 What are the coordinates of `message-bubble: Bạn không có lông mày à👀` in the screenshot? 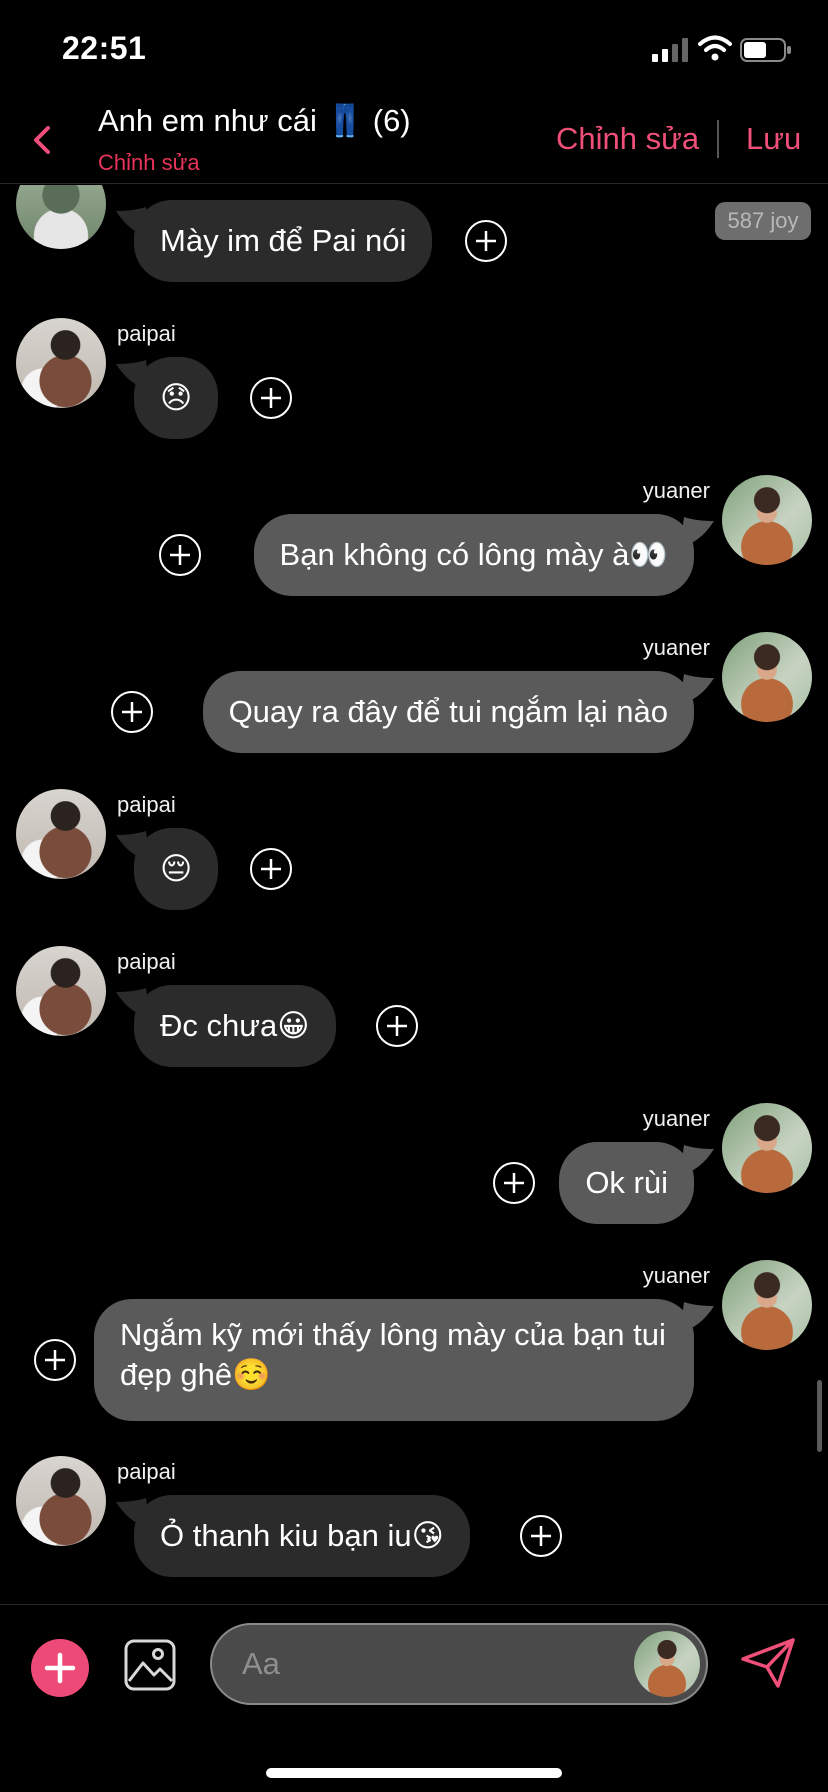 It's located at (473, 555).